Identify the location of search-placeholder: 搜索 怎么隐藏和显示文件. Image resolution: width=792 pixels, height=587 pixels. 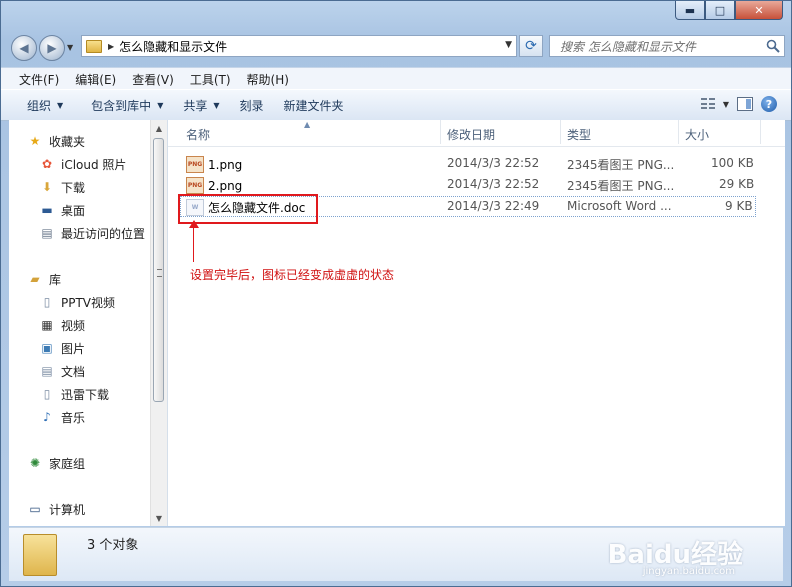
(628, 46).